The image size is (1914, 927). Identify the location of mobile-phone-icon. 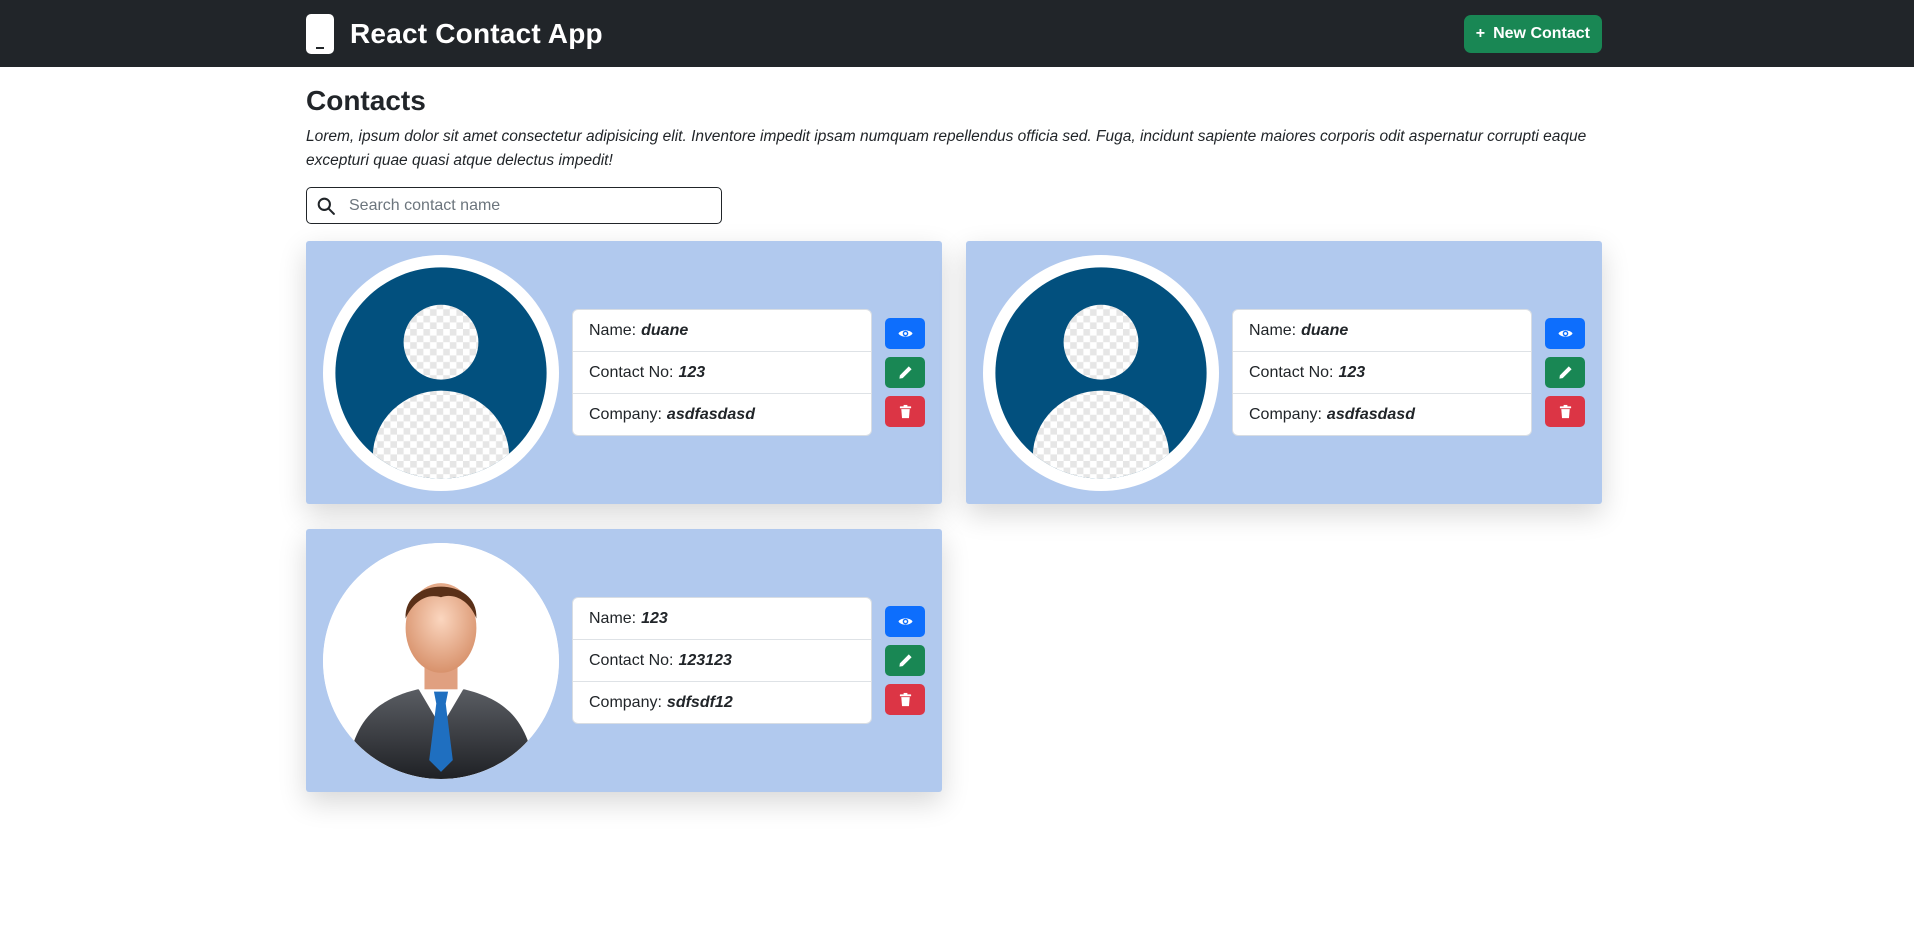
(320, 33).